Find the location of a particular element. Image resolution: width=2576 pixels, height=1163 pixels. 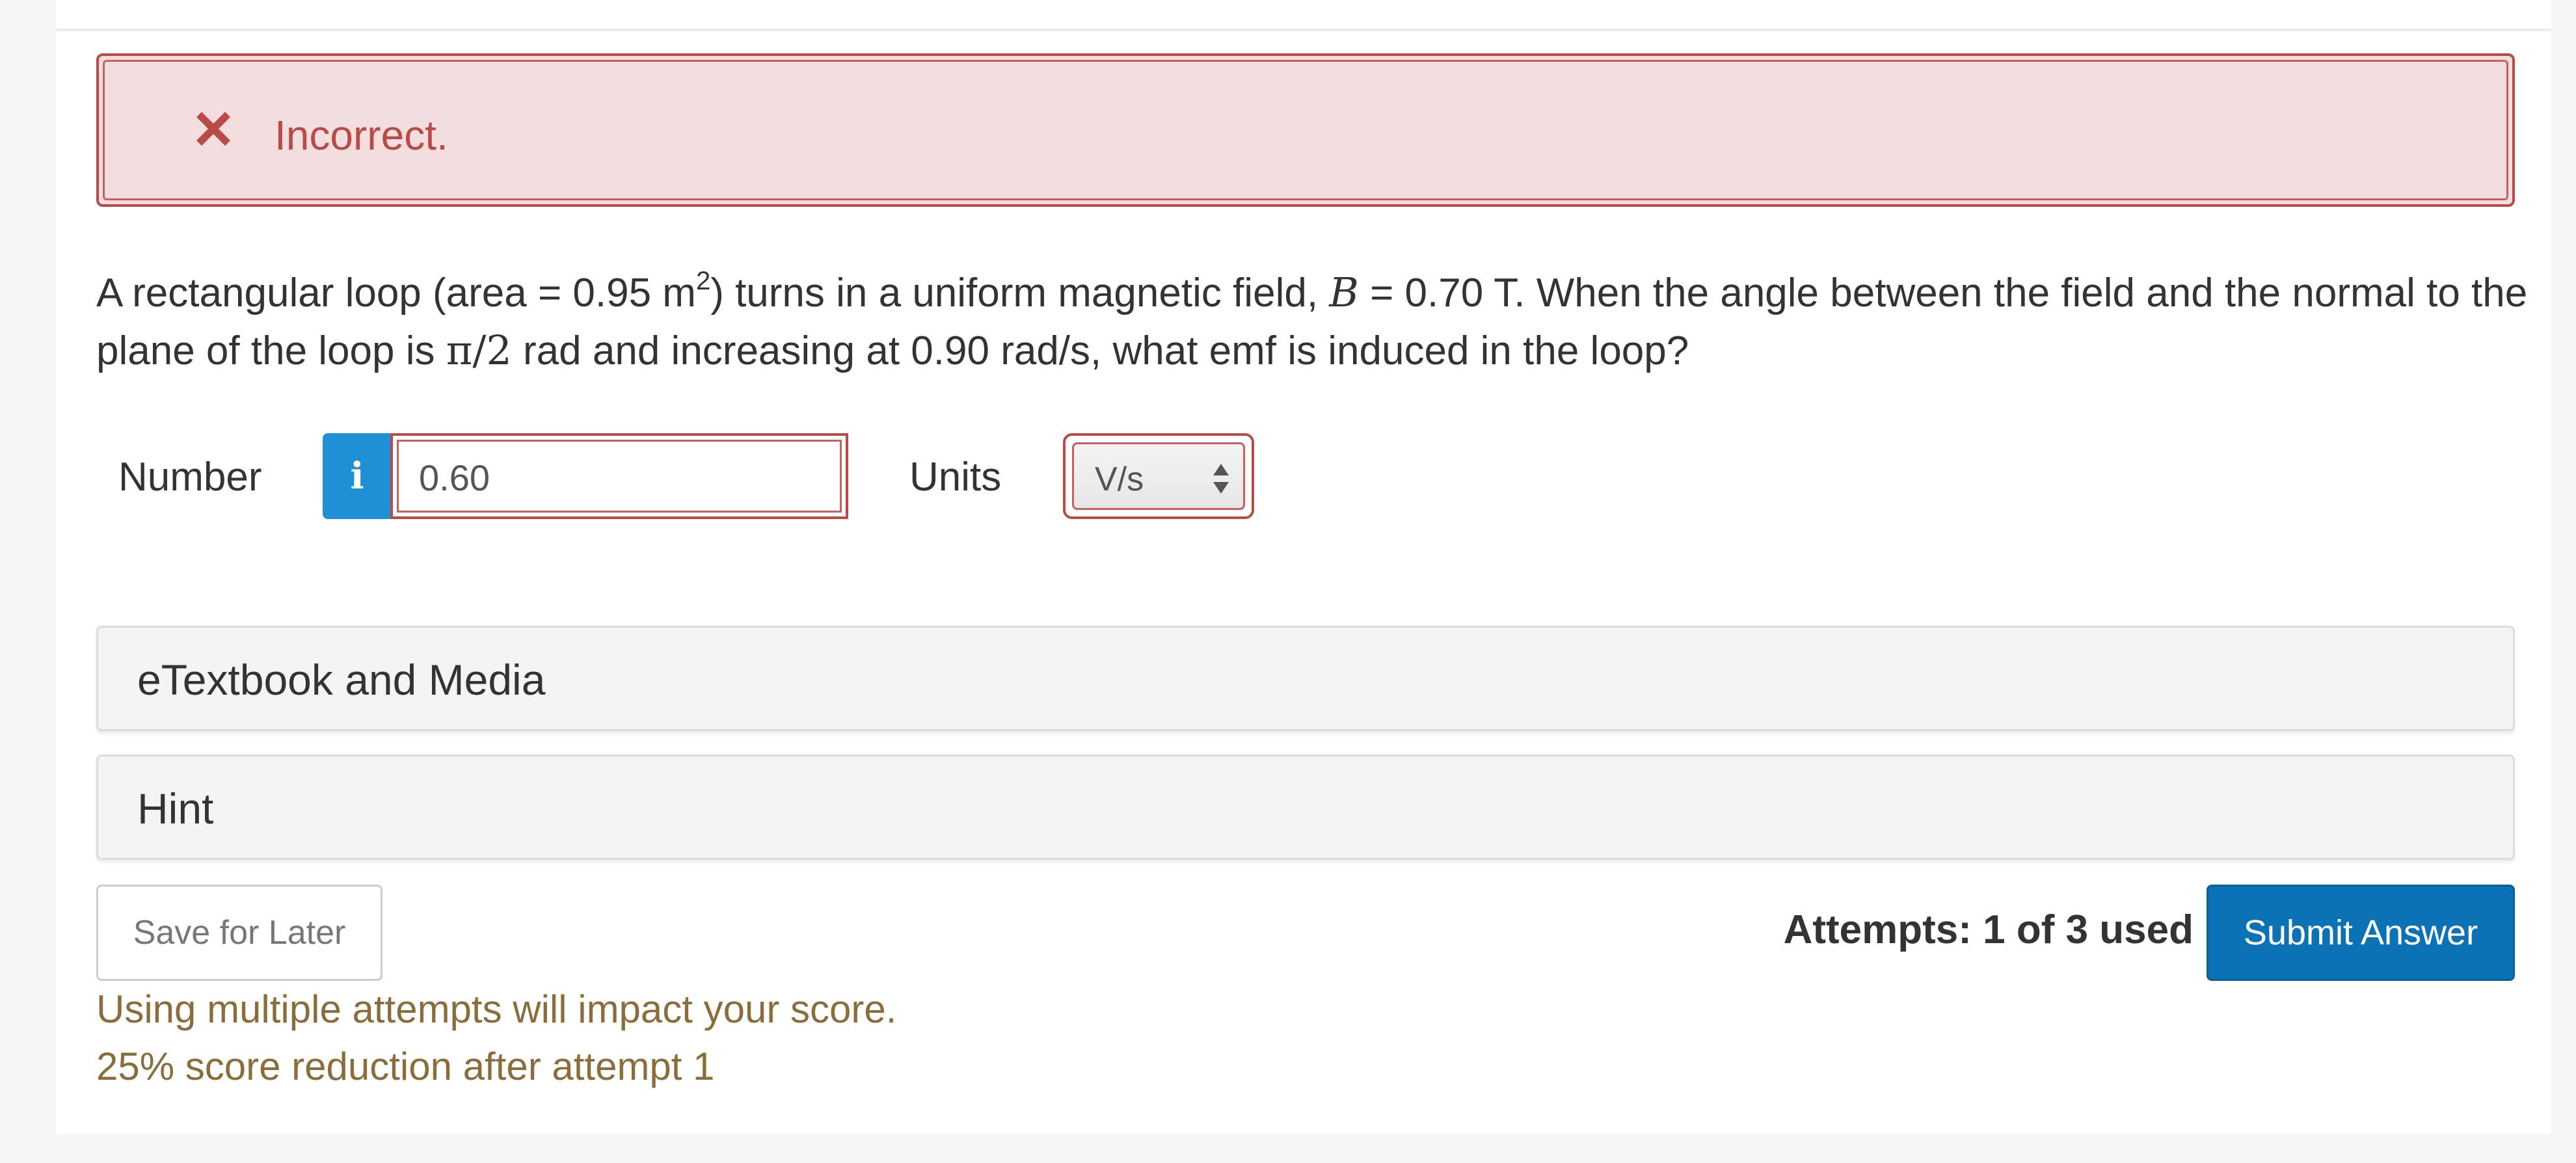

info-button: i is located at coordinates (357, 476).